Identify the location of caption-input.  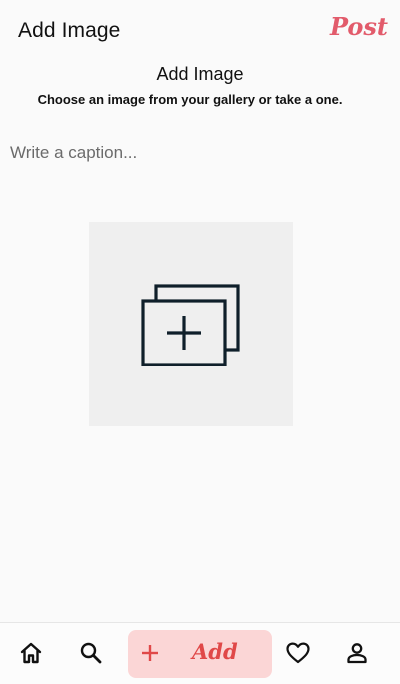
(195, 153).